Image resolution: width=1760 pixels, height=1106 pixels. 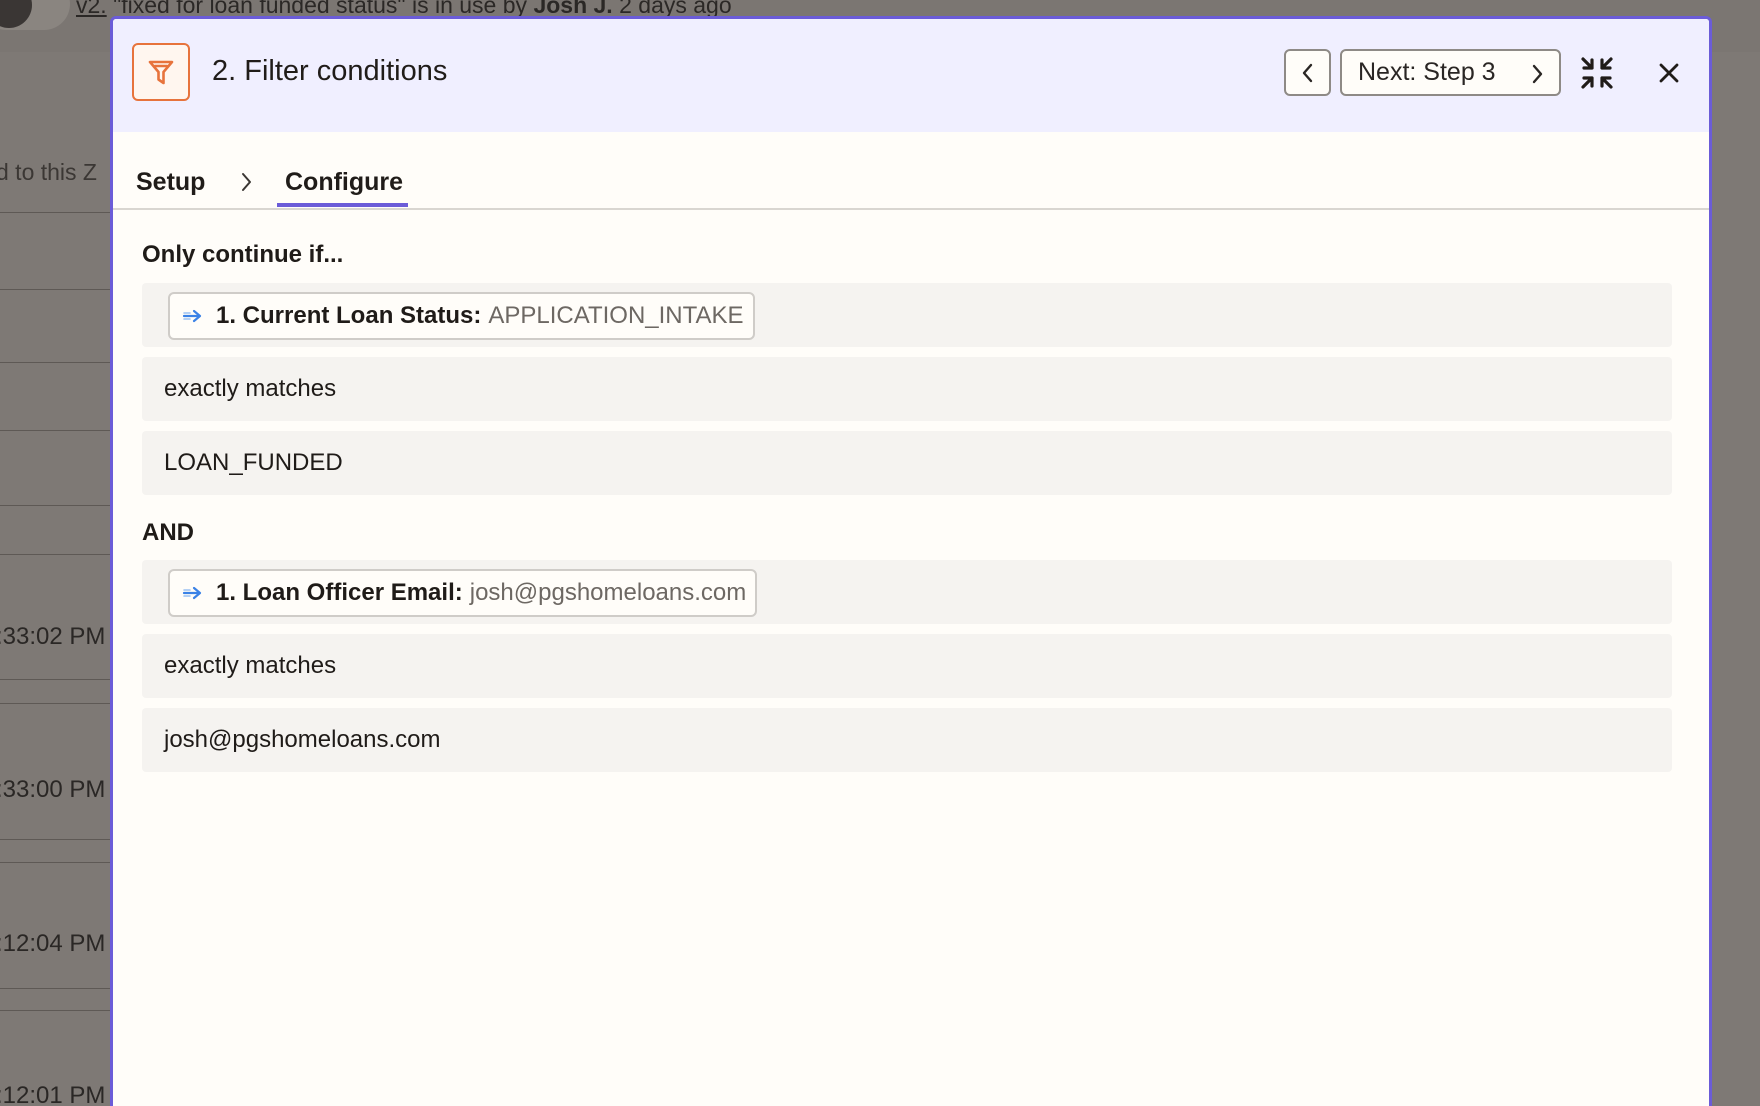 What do you see at coordinates (168, 532) in the screenshot?
I see `and-label: AND` at bounding box center [168, 532].